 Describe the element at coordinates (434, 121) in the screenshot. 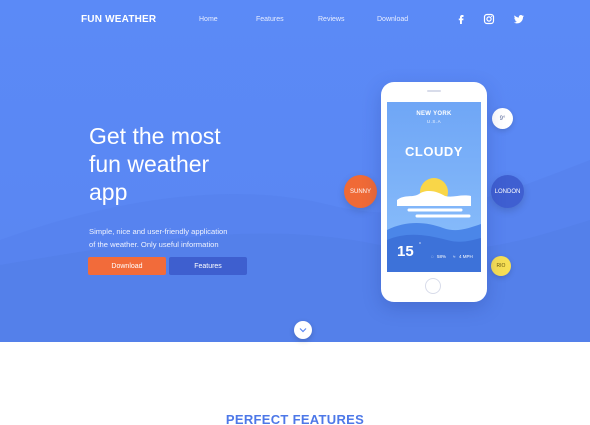

I see `country-label: U.S.A` at that location.